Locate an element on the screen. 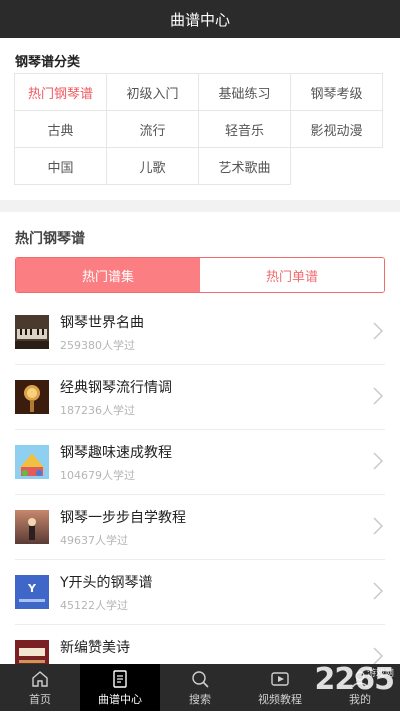 Image resolution: width=400 pixels, height=711 pixels. collection-title: 钢琴世界名曲 is located at coordinates (102, 323).